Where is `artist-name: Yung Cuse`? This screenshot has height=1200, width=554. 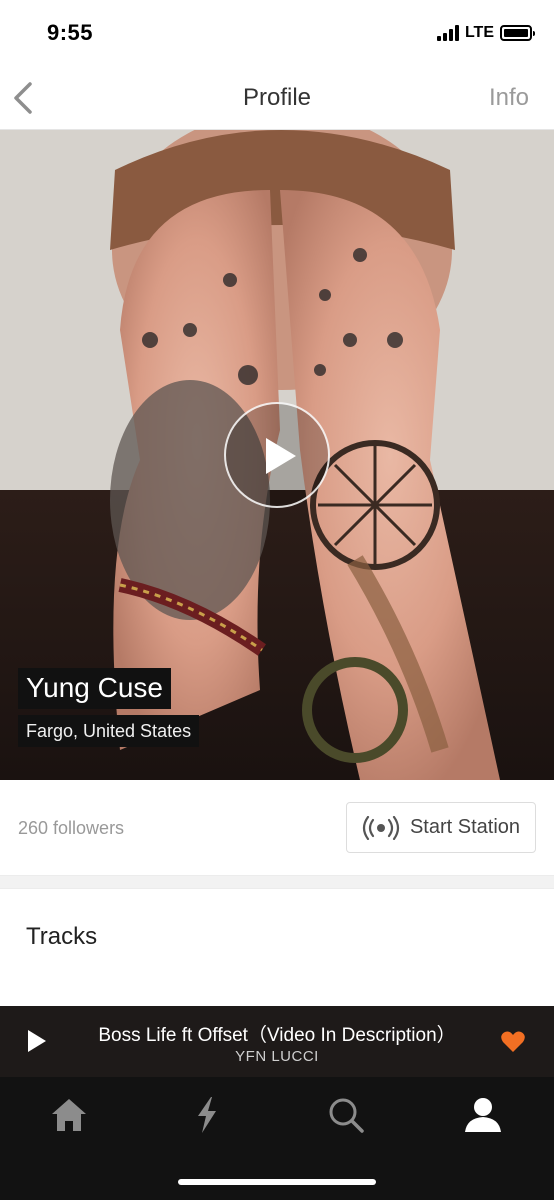
artist-name: Yung Cuse is located at coordinates (94, 688).